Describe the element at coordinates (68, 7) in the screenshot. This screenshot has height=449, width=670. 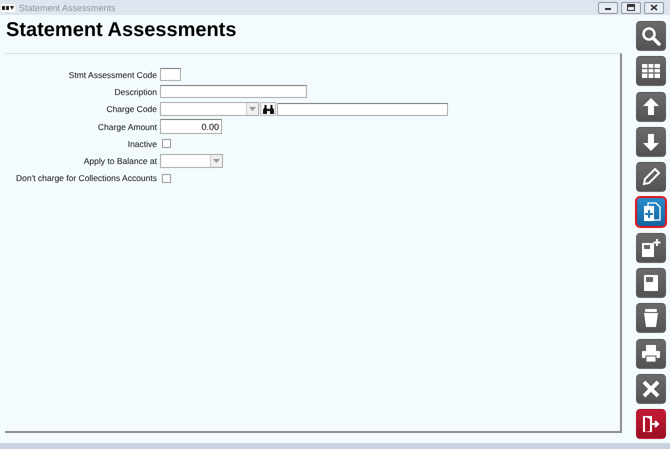
I see `window-title: Statement Assessments` at that location.